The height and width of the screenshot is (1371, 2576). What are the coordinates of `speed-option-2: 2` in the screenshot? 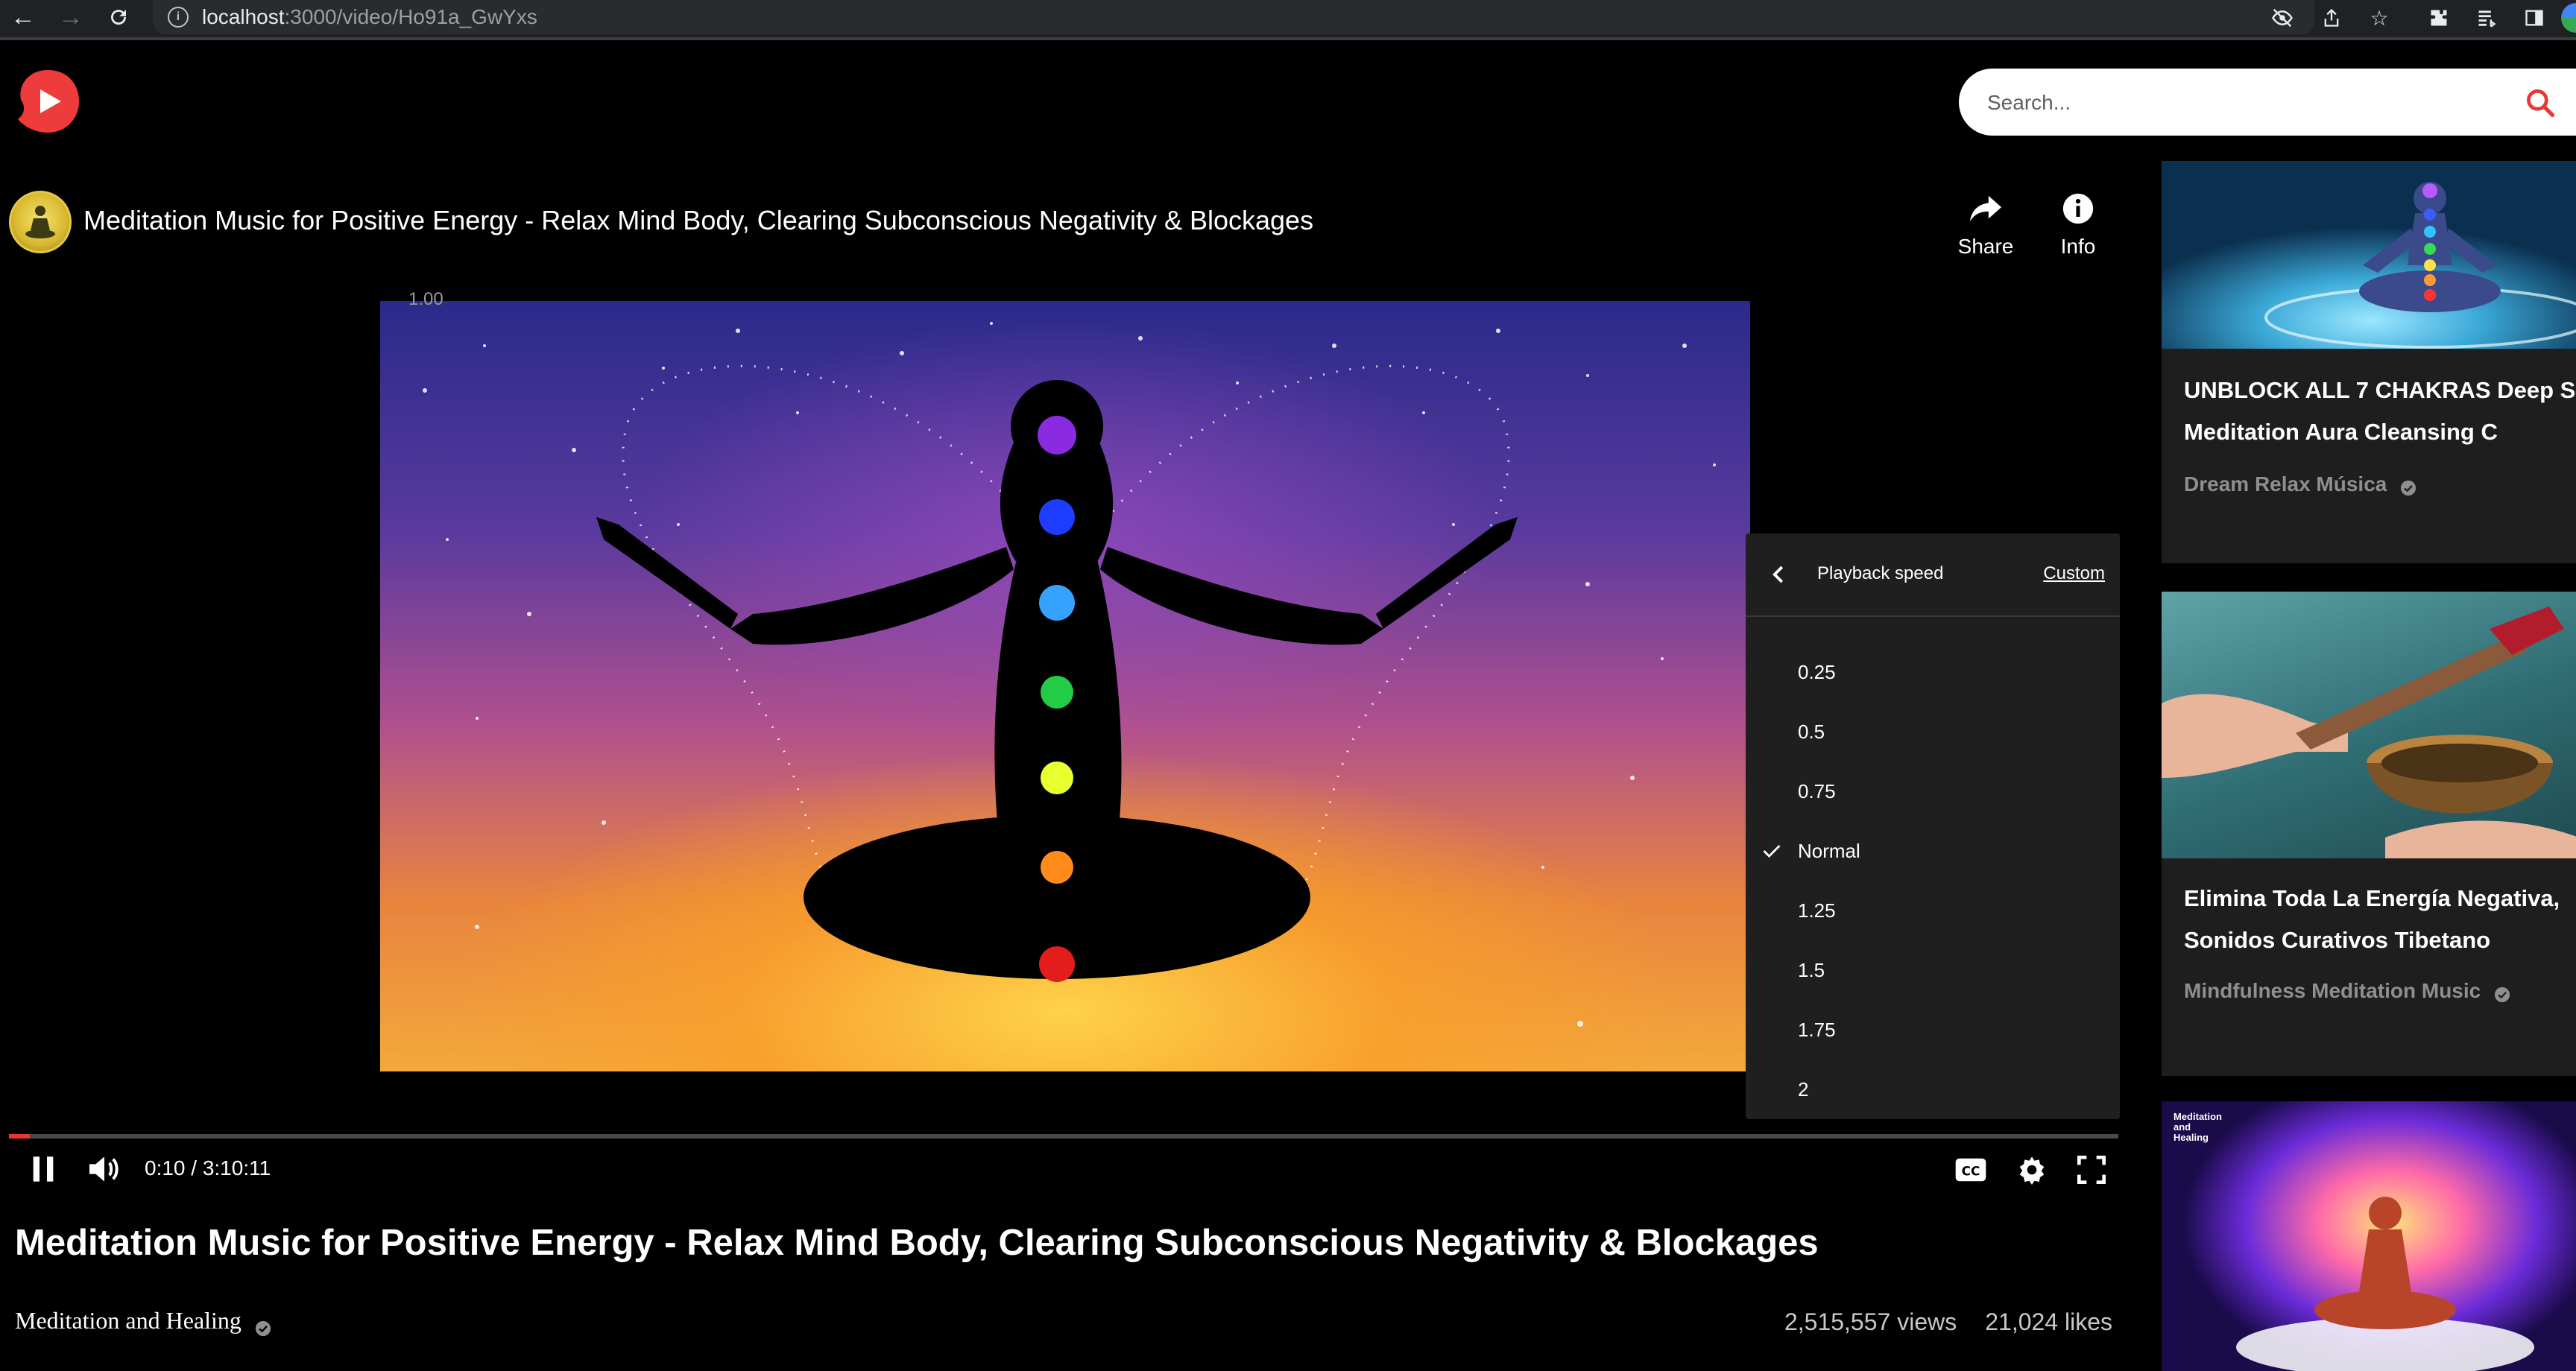 It's located at (1933, 1089).